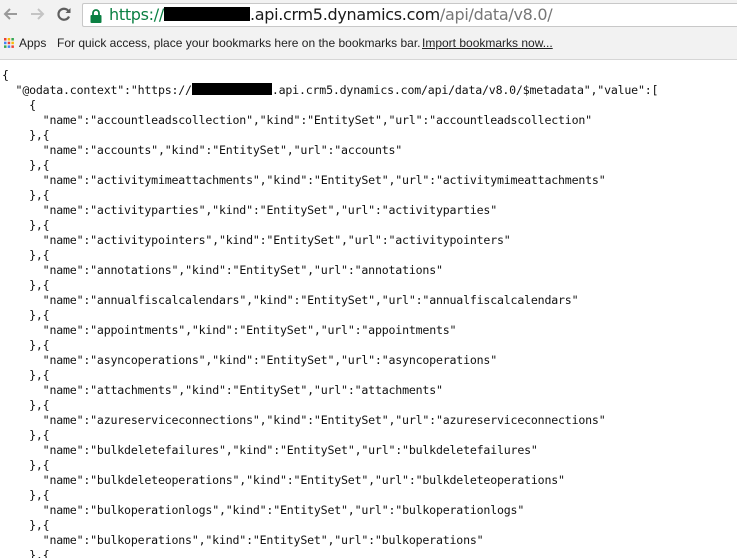 The width and height of the screenshot is (737, 558). Describe the element at coordinates (500, 300) in the screenshot. I see `json-entity-url: annualfiscalcalendars` at that location.